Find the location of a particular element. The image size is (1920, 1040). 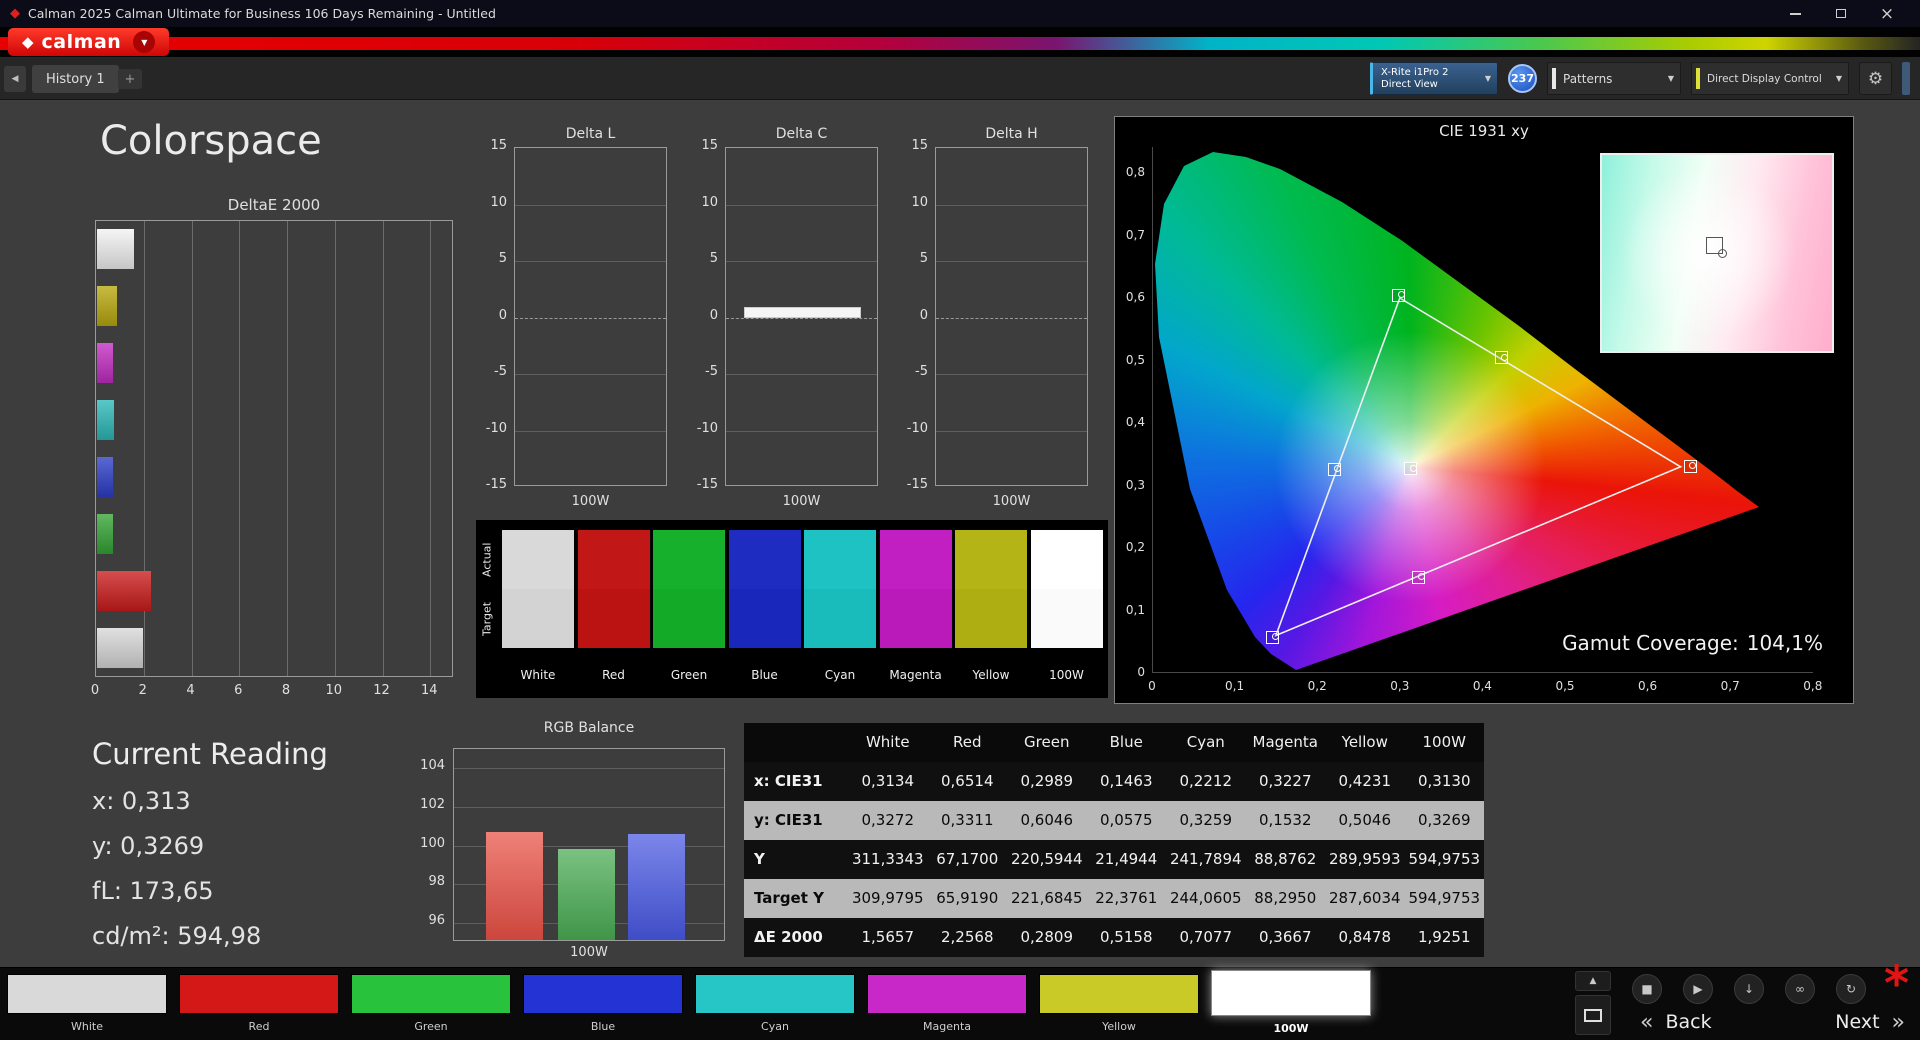

start-measure-button: ▶ is located at coordinates (1698, 989).